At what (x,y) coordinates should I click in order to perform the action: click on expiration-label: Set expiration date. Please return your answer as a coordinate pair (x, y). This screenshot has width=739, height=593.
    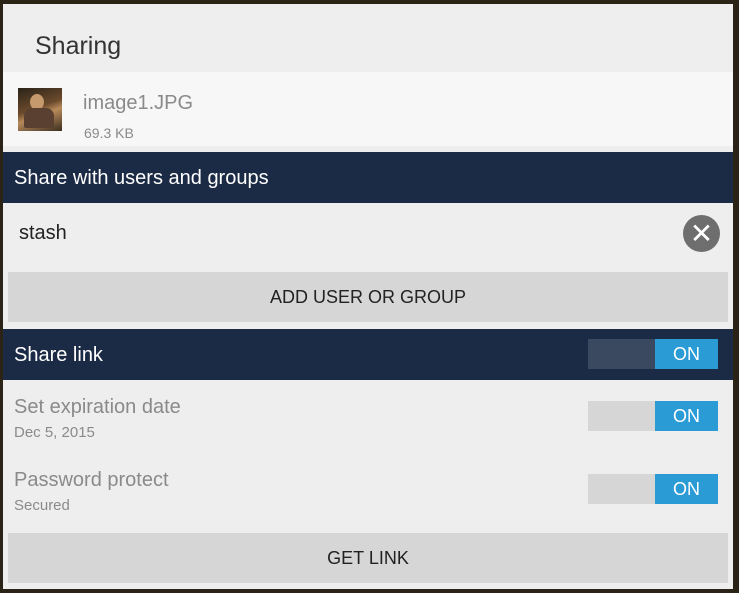
    Looking at the image, I should click on (97, 407).